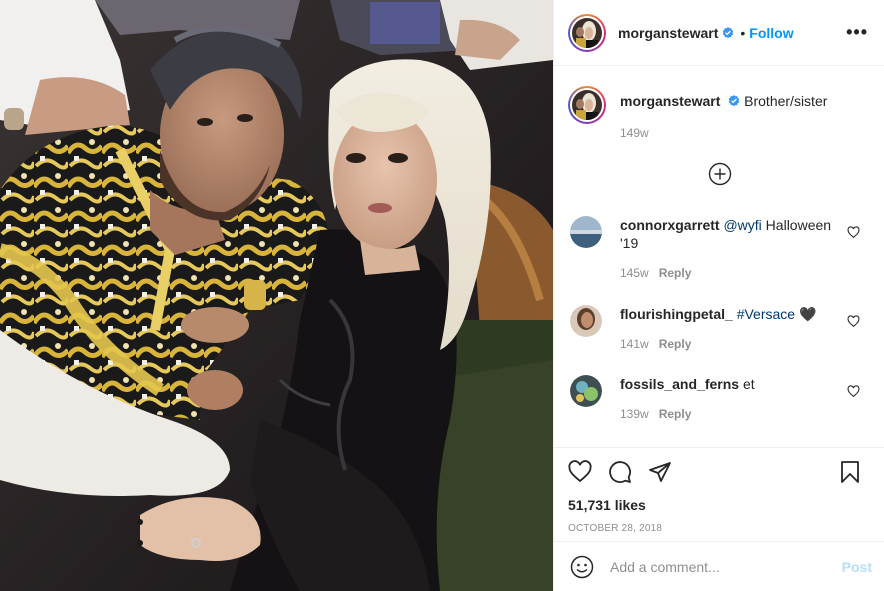 Image resolution: width=884 pixels, height=591 pixels. Describe the element at coordinates (718, 472) in the screenshot. I see `action-bar` at that location.